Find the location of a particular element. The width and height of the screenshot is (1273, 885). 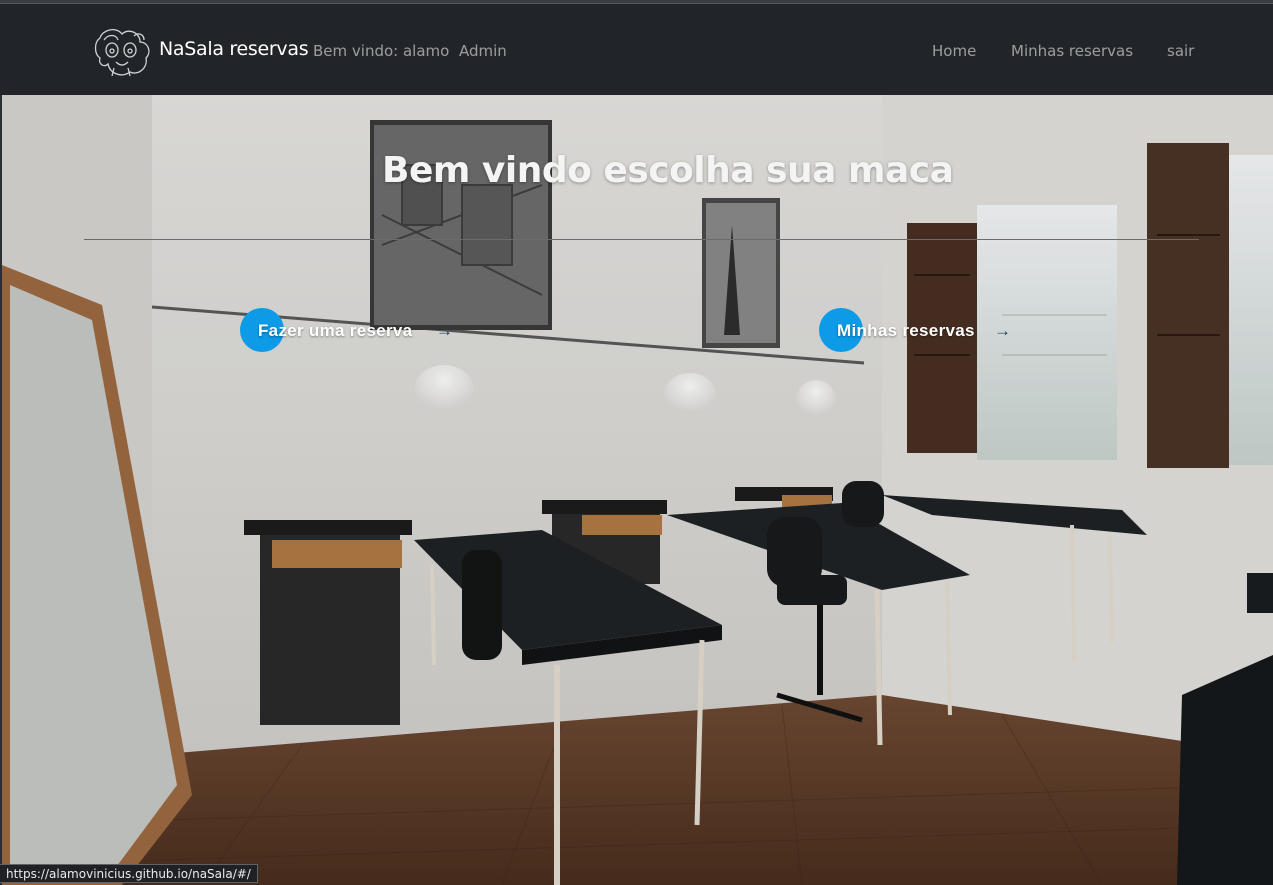

mascot-logo-icon is located at coordinates (121, 52).